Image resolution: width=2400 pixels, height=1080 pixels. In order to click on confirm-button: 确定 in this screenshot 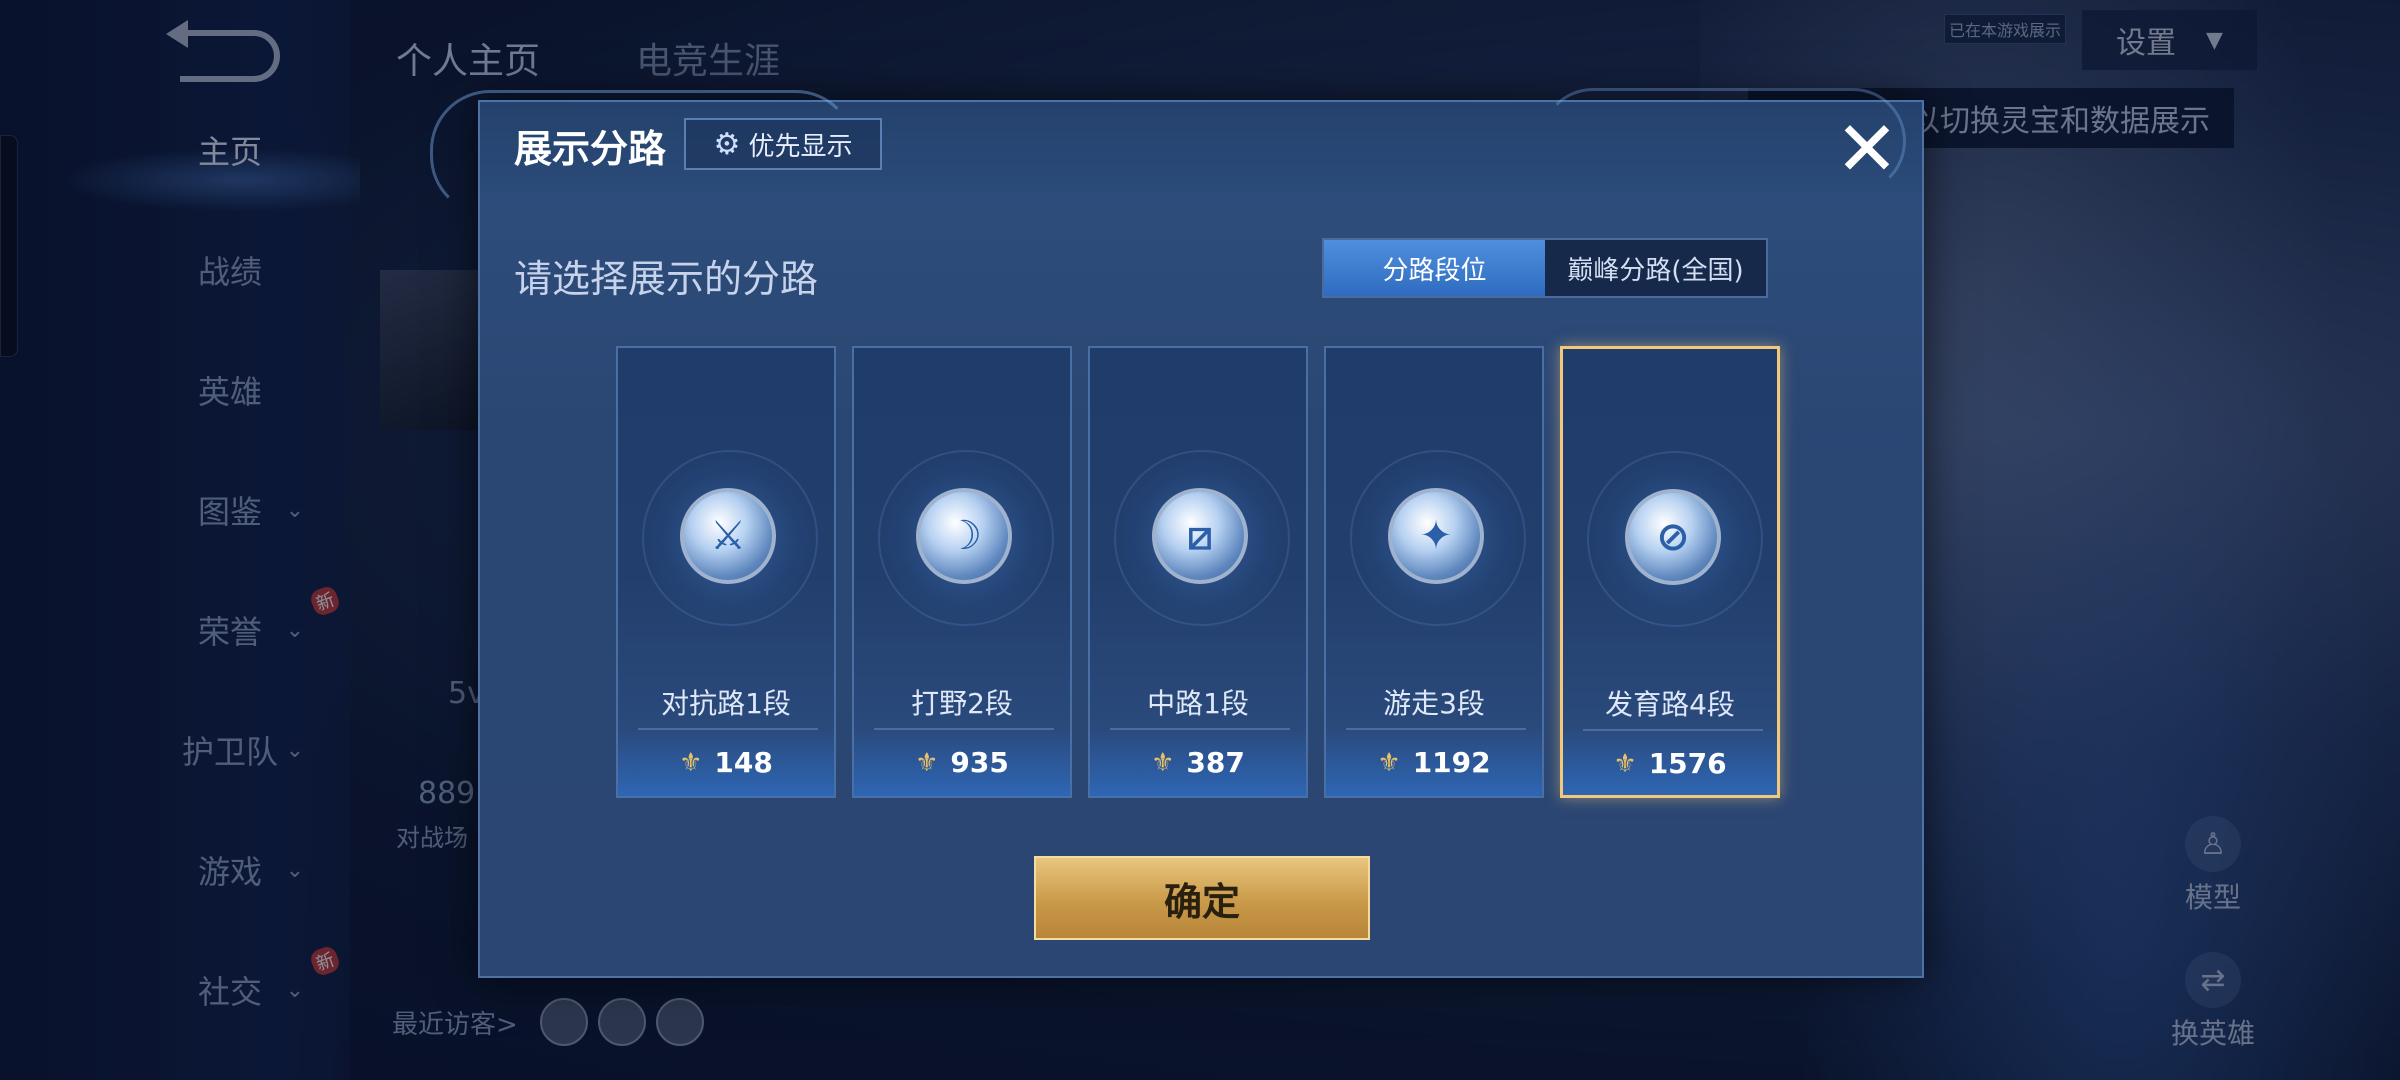, I will do `click(1202, 898)`.